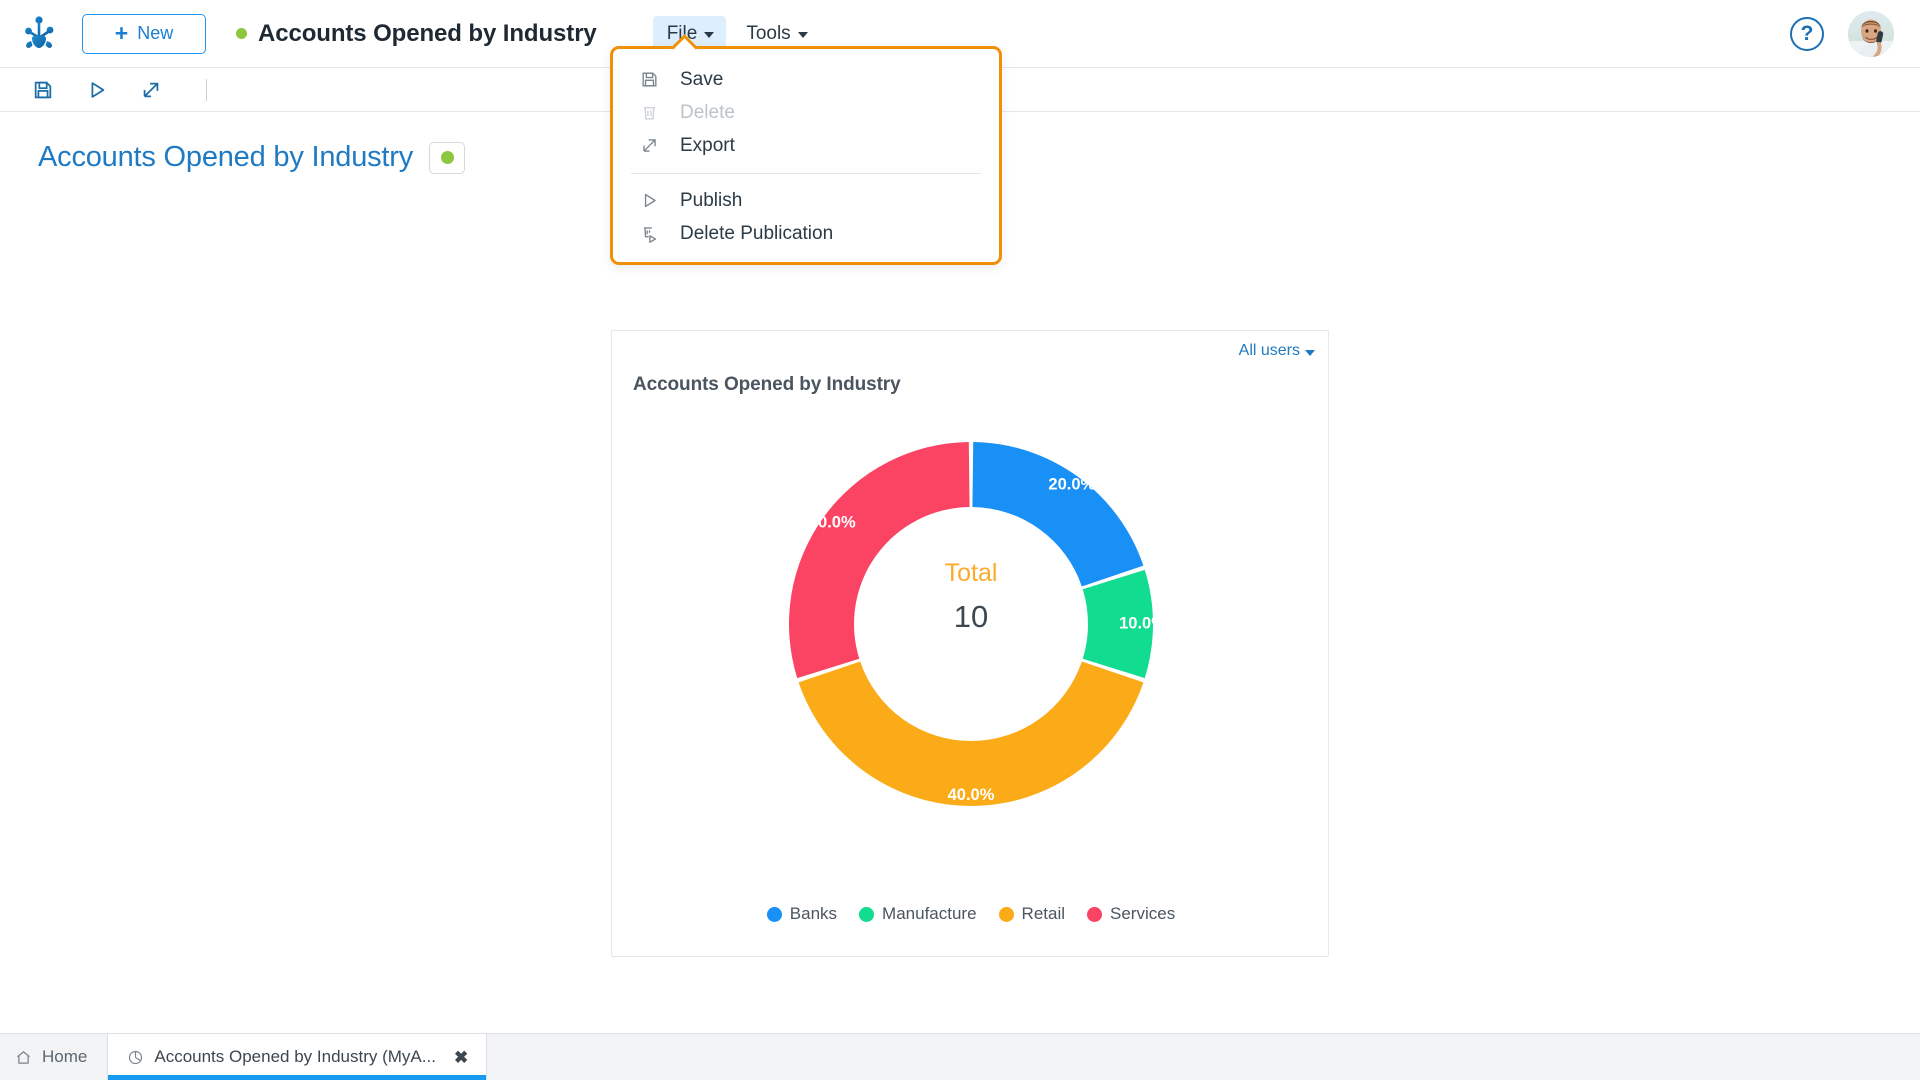  I want to click on donut-slice-label-manufacture: 10.0%, so click(1142, 623).